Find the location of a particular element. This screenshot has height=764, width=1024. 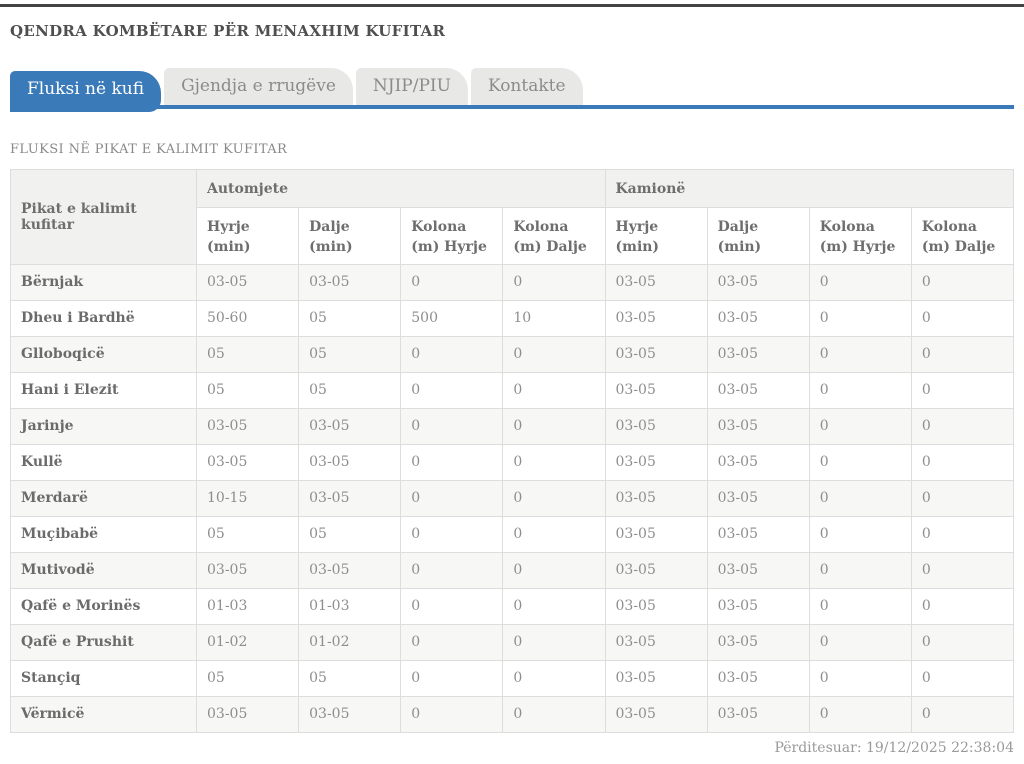

border-point-name: Qafë e Prushit is located at coordinates (103, 642).